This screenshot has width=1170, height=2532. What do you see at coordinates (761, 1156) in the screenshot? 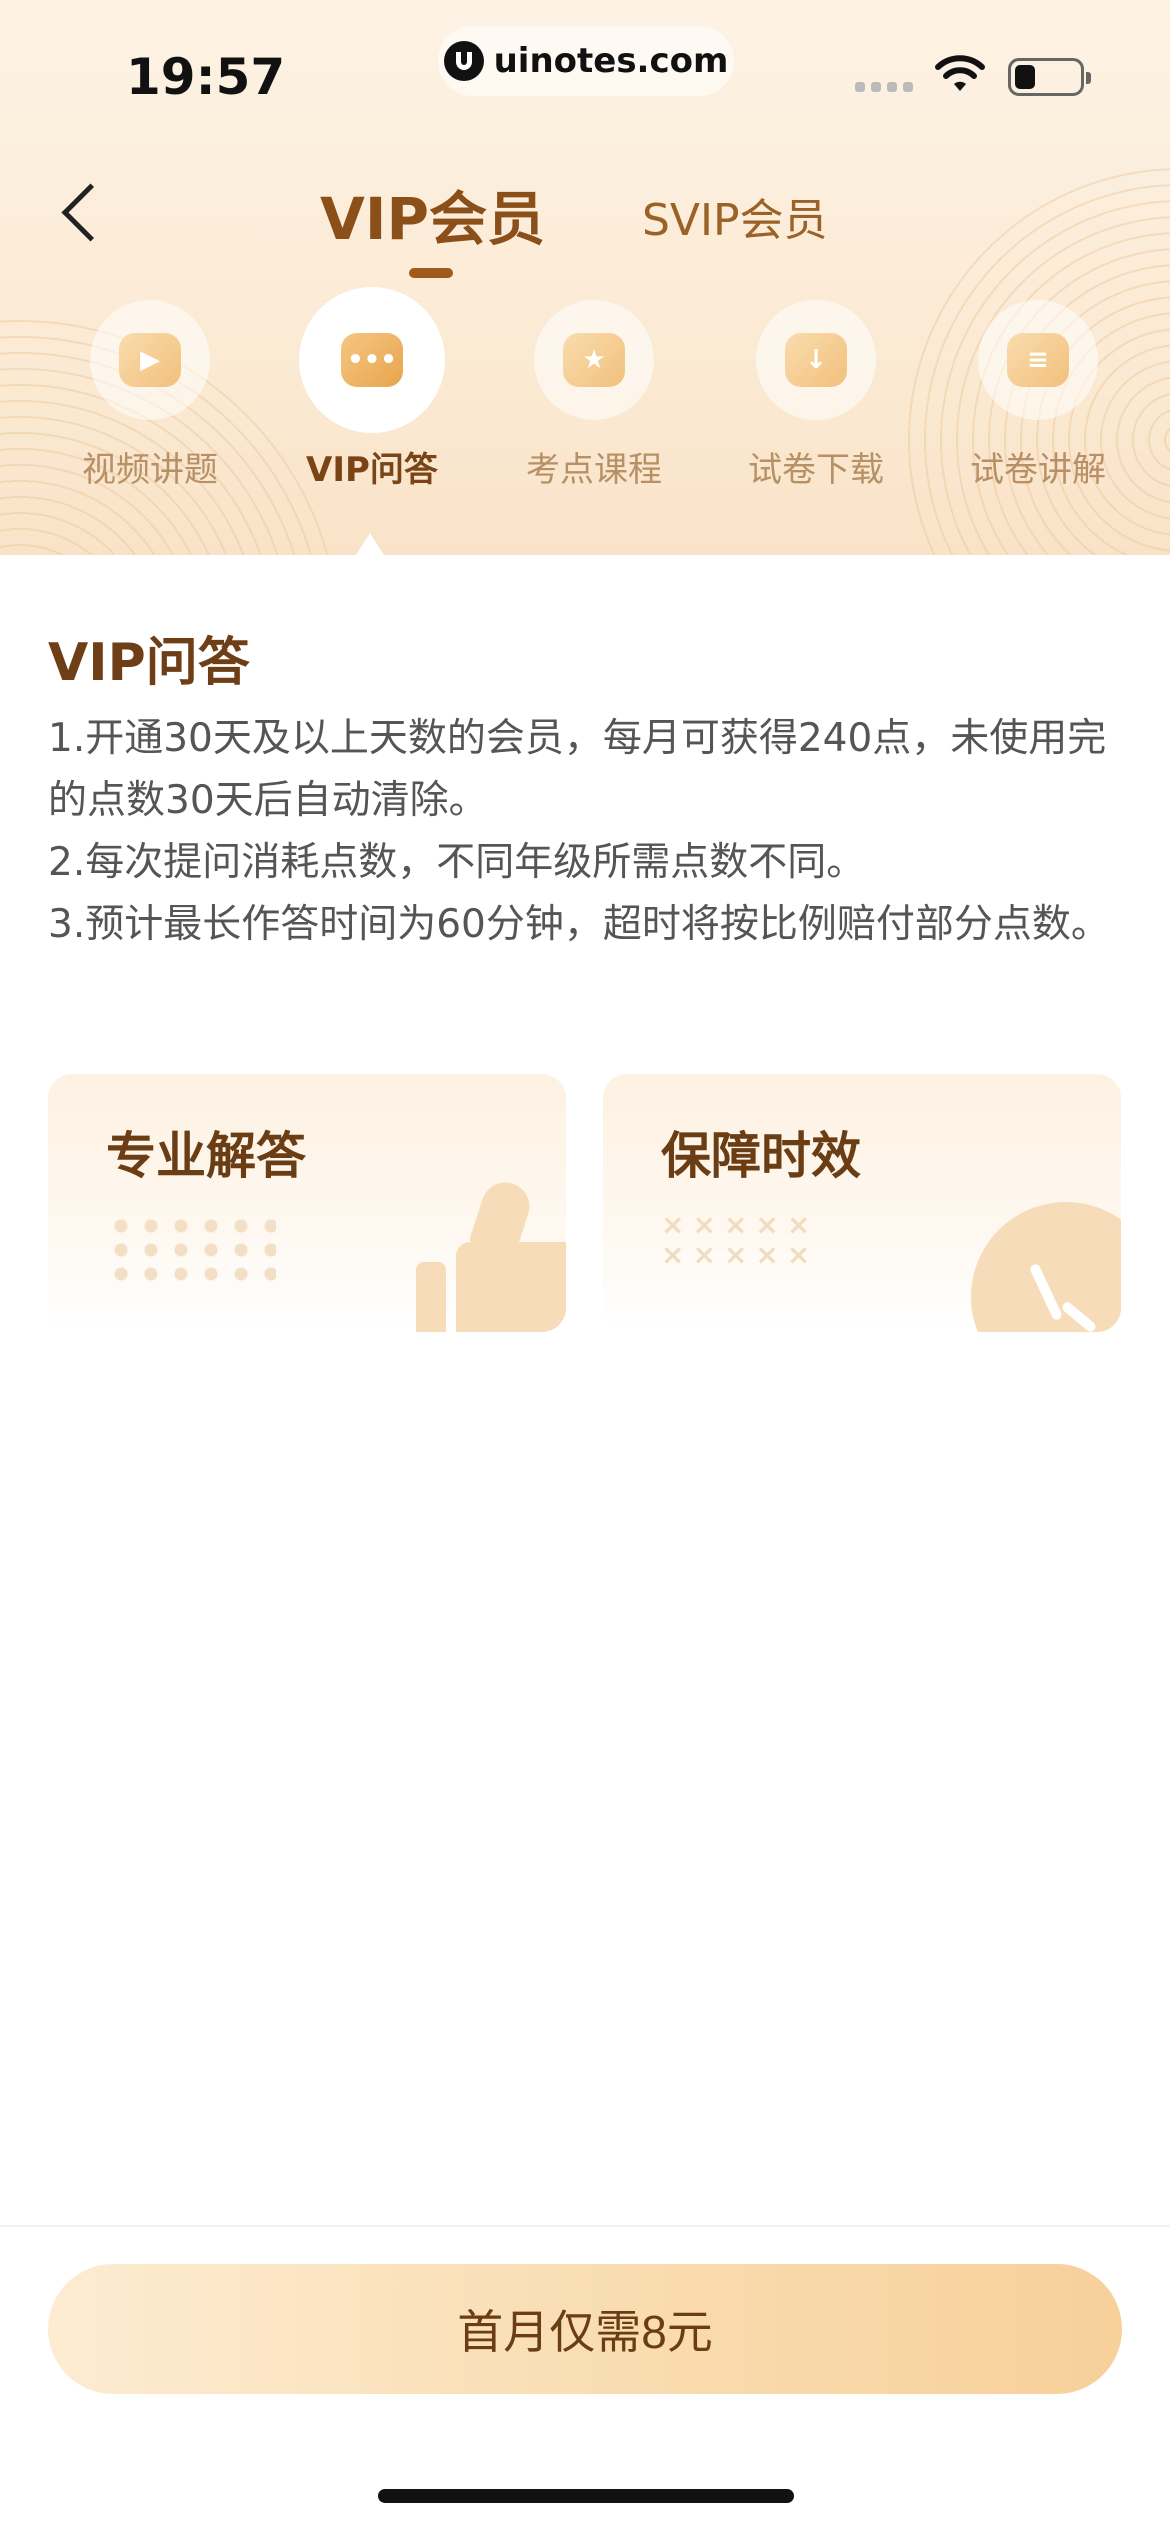
I see `card-title: 保障时效` at bounding box center [761, 1156].